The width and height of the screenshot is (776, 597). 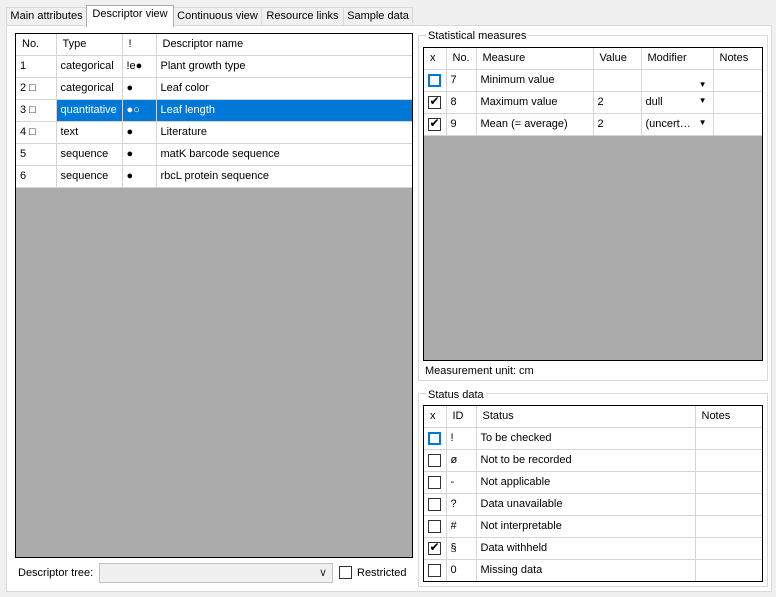 What do you see at coordinates (139, 110) in the screenshot?
I see `descriptor-flag: ●○` at bounding box center [139, 110].